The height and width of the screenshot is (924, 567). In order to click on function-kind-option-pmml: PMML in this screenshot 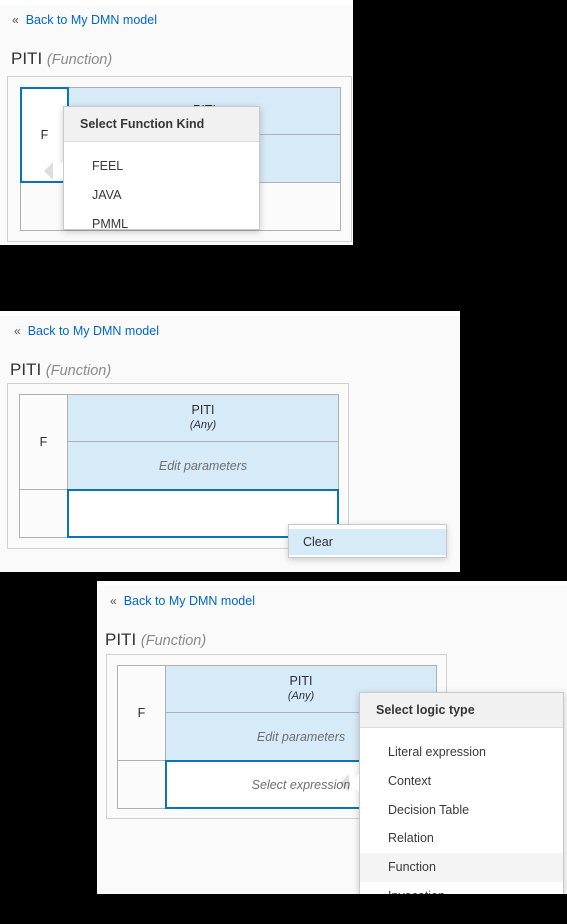, I will do `click(161, 224)`.